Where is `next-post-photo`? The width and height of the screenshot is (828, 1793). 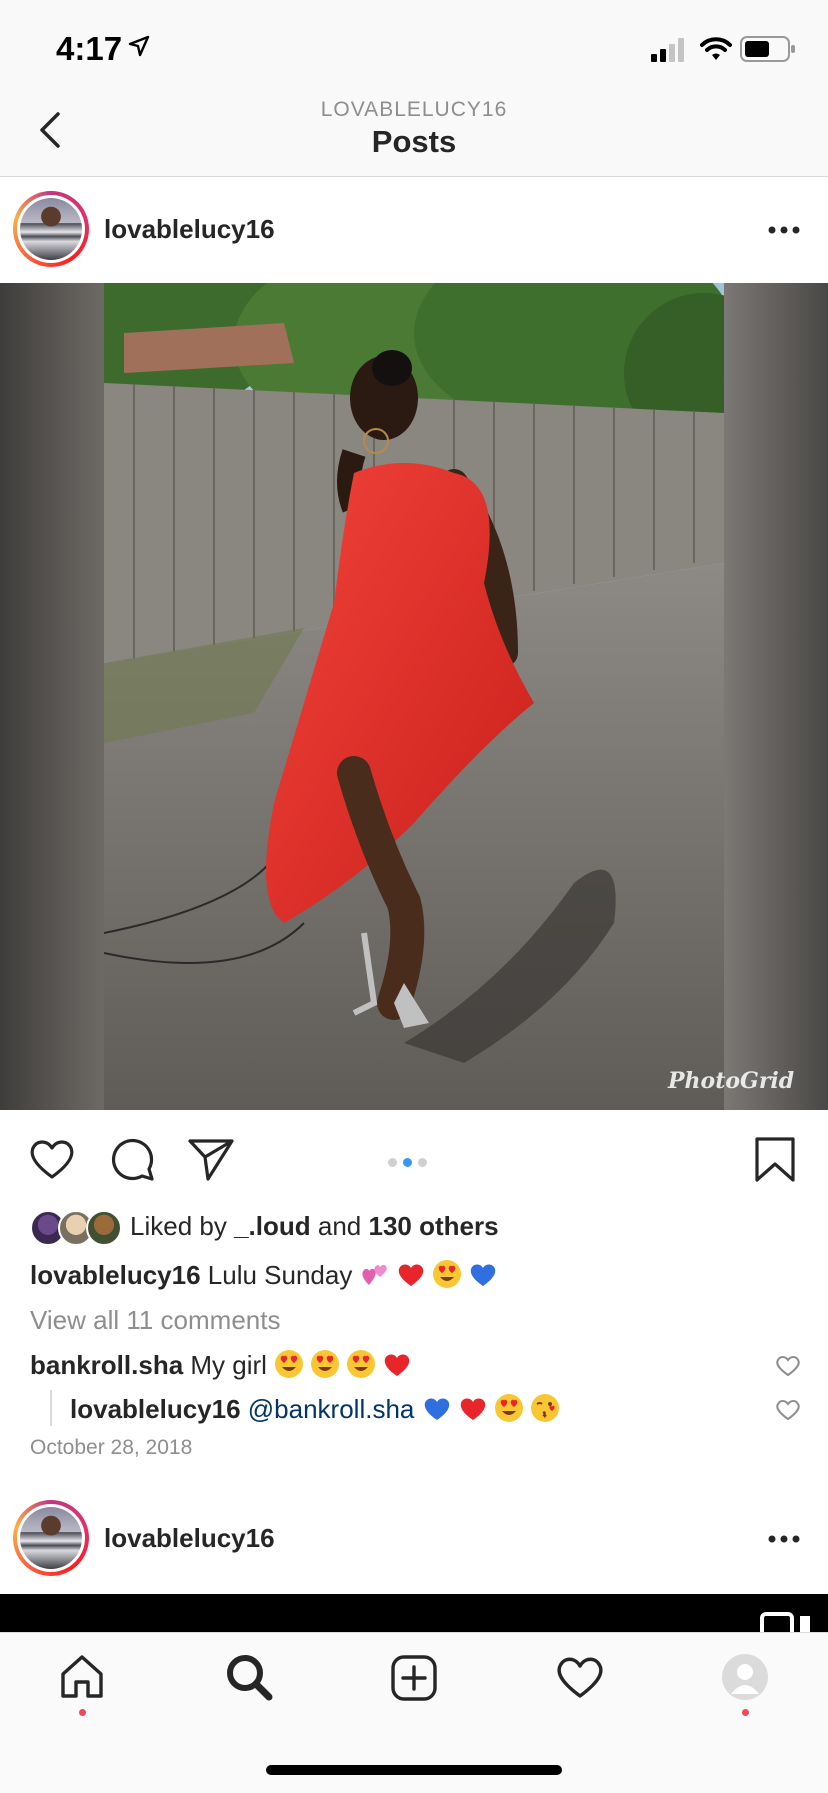
next-post-photo is located at coordinates (414, 1613).